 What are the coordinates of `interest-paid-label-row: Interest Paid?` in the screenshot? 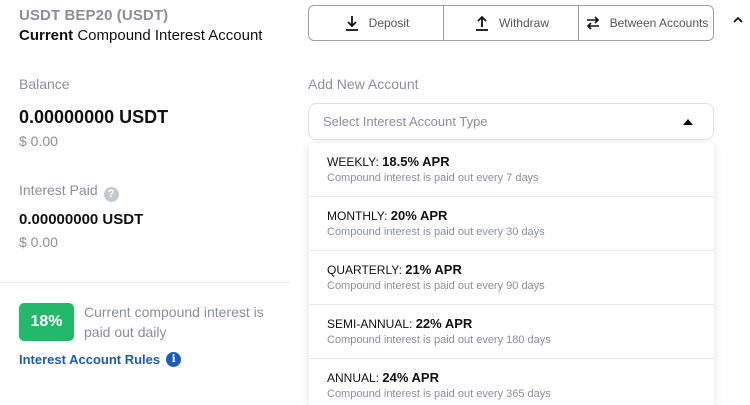 It's located at (69, 192).